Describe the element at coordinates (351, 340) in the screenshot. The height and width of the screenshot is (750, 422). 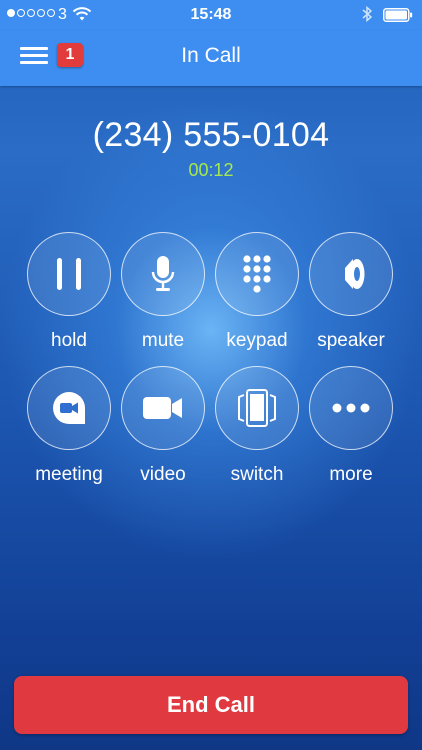
I see `speaker-label: speaker` at that location.